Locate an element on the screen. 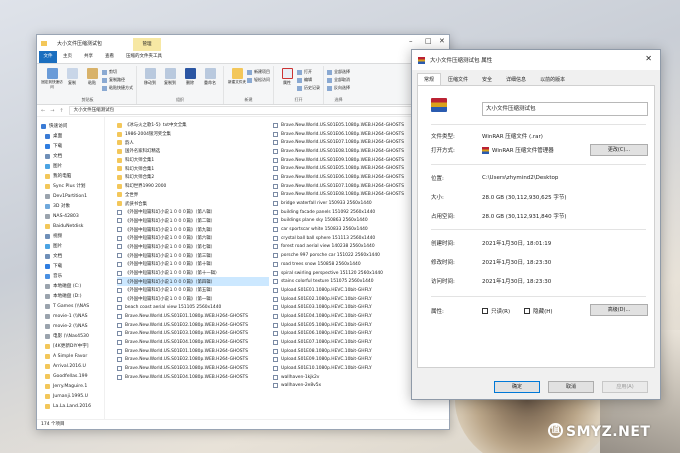 The image size is (680, 453). tab-security: 安全 is located at coordinates (487, 79).